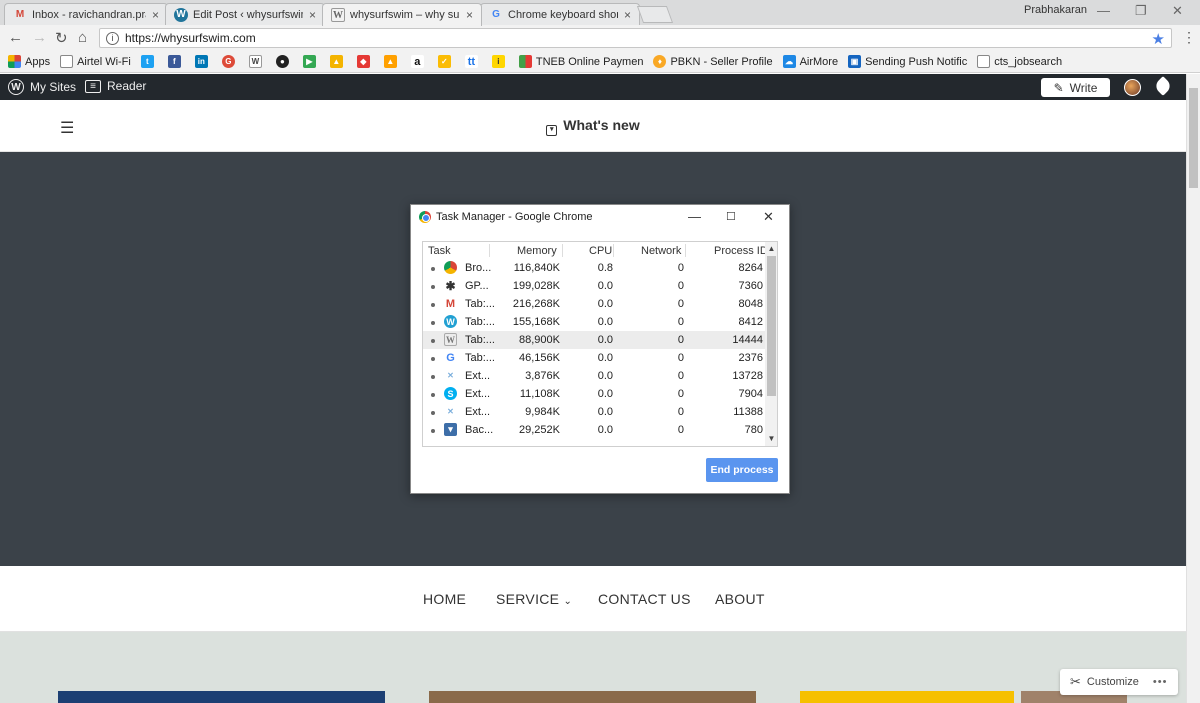 The height and width of the screenshot is (703, 1200). I want to click on table-row: Bro... 116,840K 0.8 0 8264, so click(594, 268).